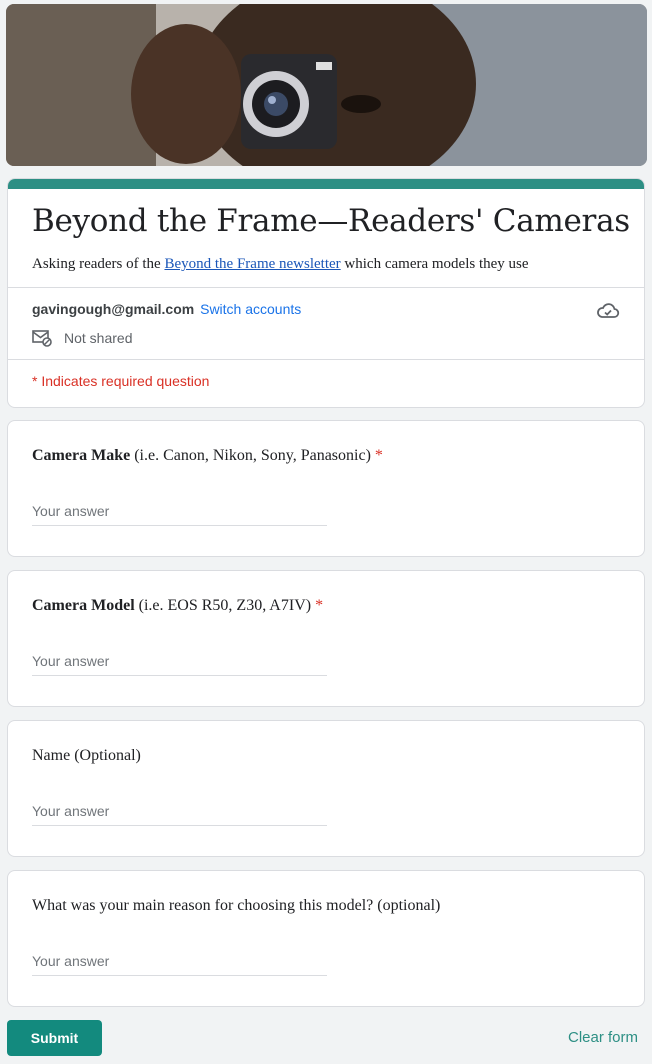 The height and width of the screenshot is (1064, 652). Describe the element at coordinates (326, 638) in the screenshot. I see `question-card-camera-model: Camera Model (i.e. EOS R50, Z30, A7IV) *` at that location.